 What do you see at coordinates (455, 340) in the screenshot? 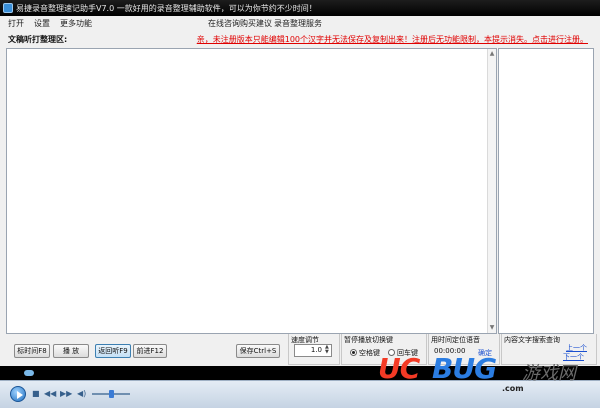
I see `time-locate-title: 用时间定位语音` at bounding box center [455, 340].